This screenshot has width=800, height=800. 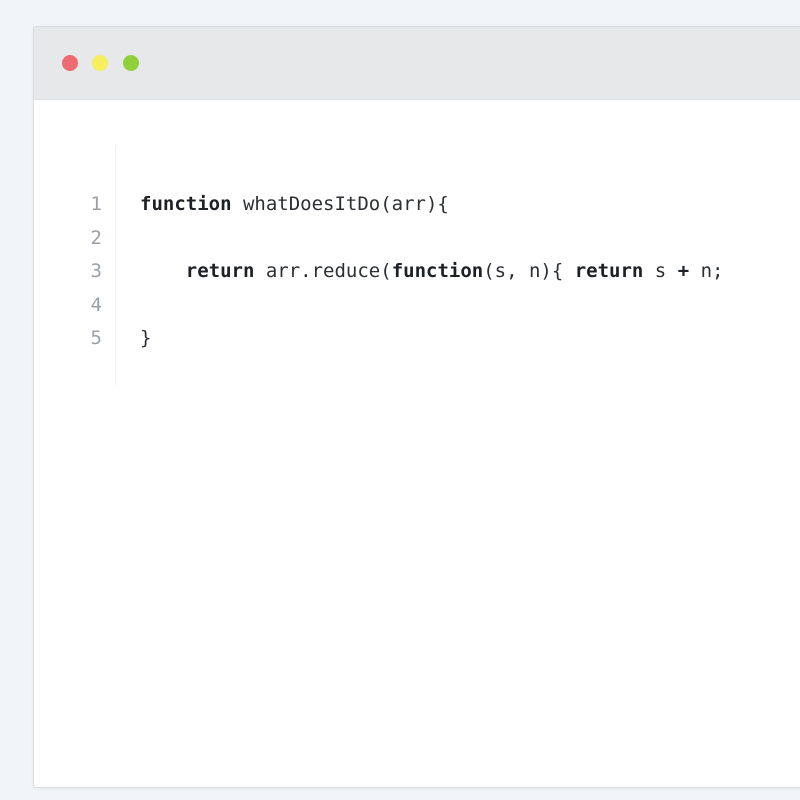 I want to click on close-window-icon, so click(x=70, y=63).